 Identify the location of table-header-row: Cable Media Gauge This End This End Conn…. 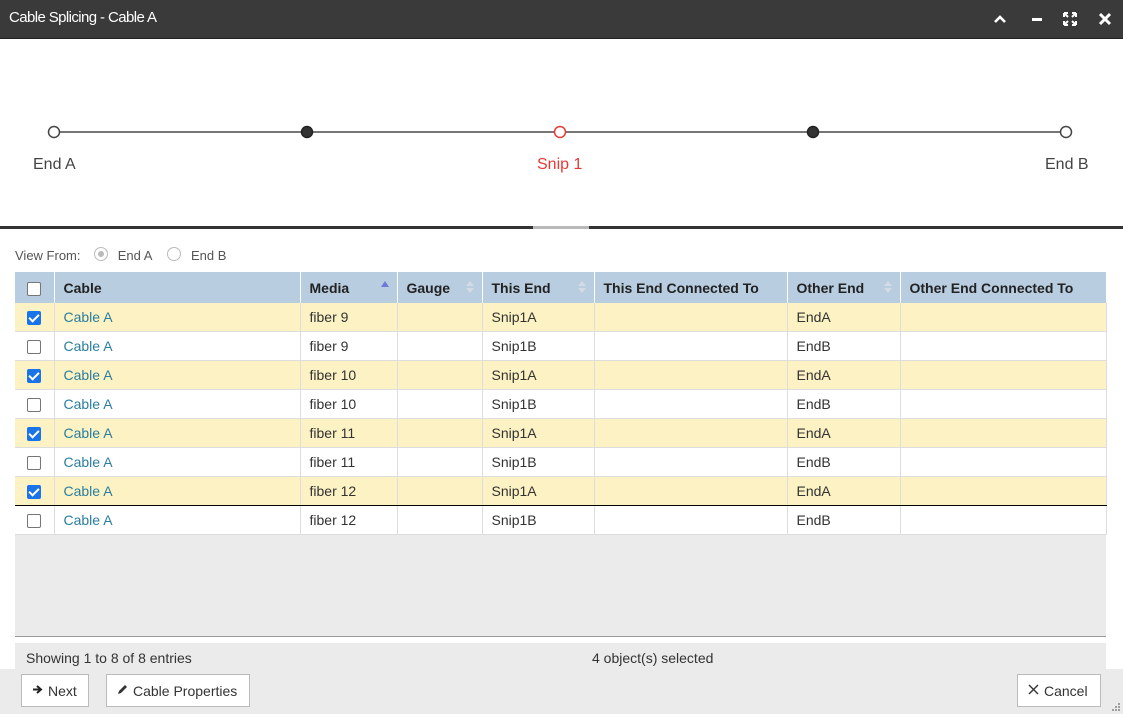
(561, 287).